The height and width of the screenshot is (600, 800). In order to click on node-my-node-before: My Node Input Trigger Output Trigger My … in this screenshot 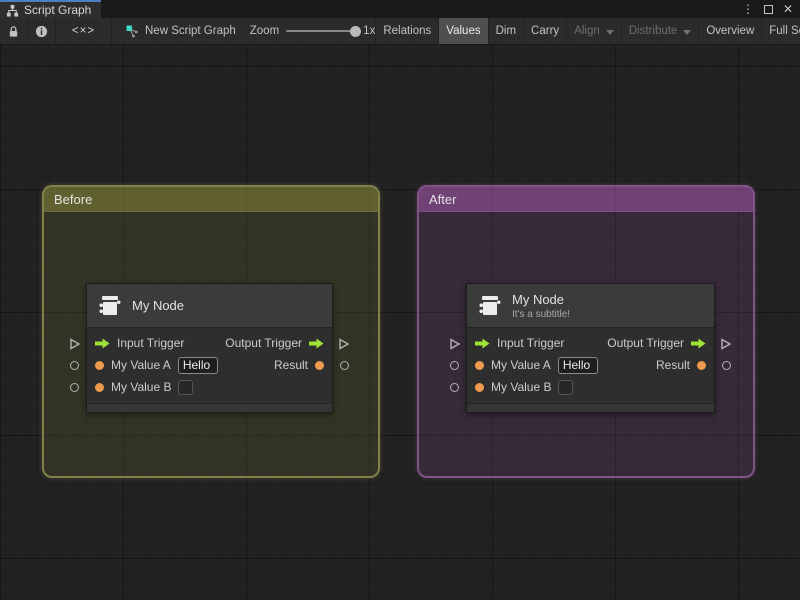, I will do `click(210, 348)`.